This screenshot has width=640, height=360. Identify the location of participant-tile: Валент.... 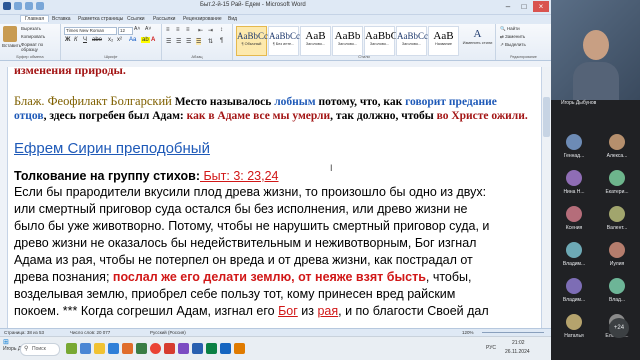
(617, 222).